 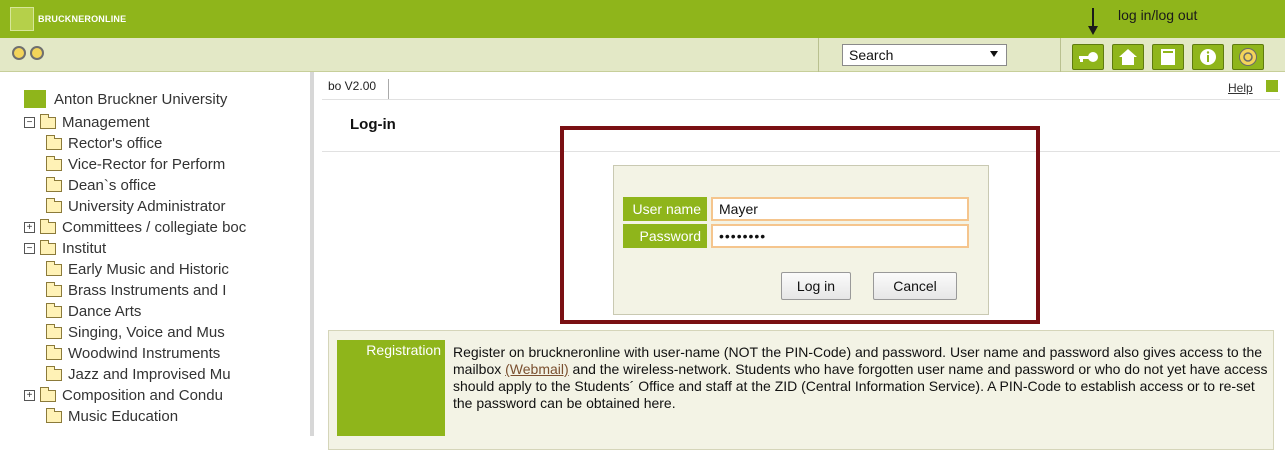 What do you see at coordinates (1208, 57) in the screenshot?
I see `info-icon` at bounding box center [1208, 57].